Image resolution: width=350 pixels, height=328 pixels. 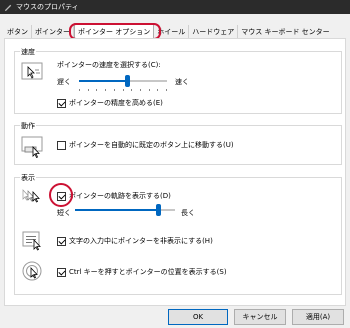 I want to click on window-title: マウスのプロパティ, so click(x=47, y=7).